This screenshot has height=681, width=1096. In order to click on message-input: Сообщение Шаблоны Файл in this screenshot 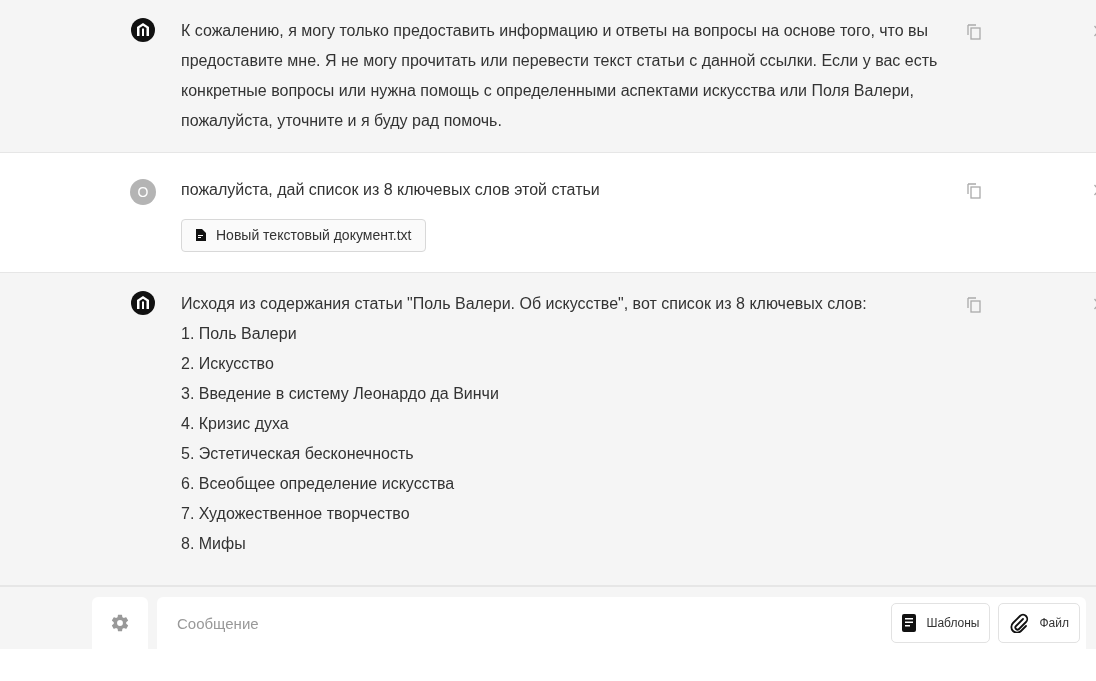, I will do `click(621, 623)`.